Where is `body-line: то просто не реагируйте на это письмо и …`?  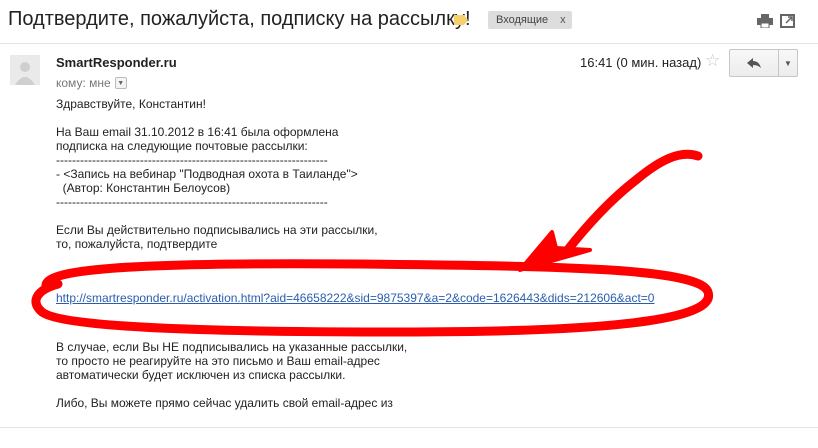 body-line: то просто не реагируйте на это письмо и … is located at coordinates (218, 361).